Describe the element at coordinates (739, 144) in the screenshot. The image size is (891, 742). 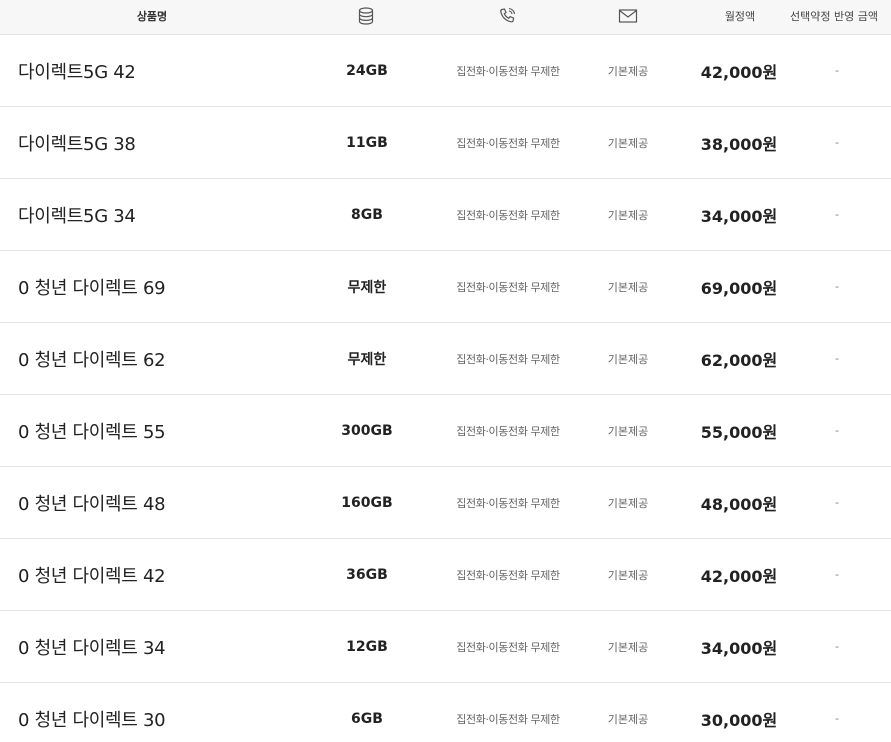
I see `plan-price: 38,000원` at that location.